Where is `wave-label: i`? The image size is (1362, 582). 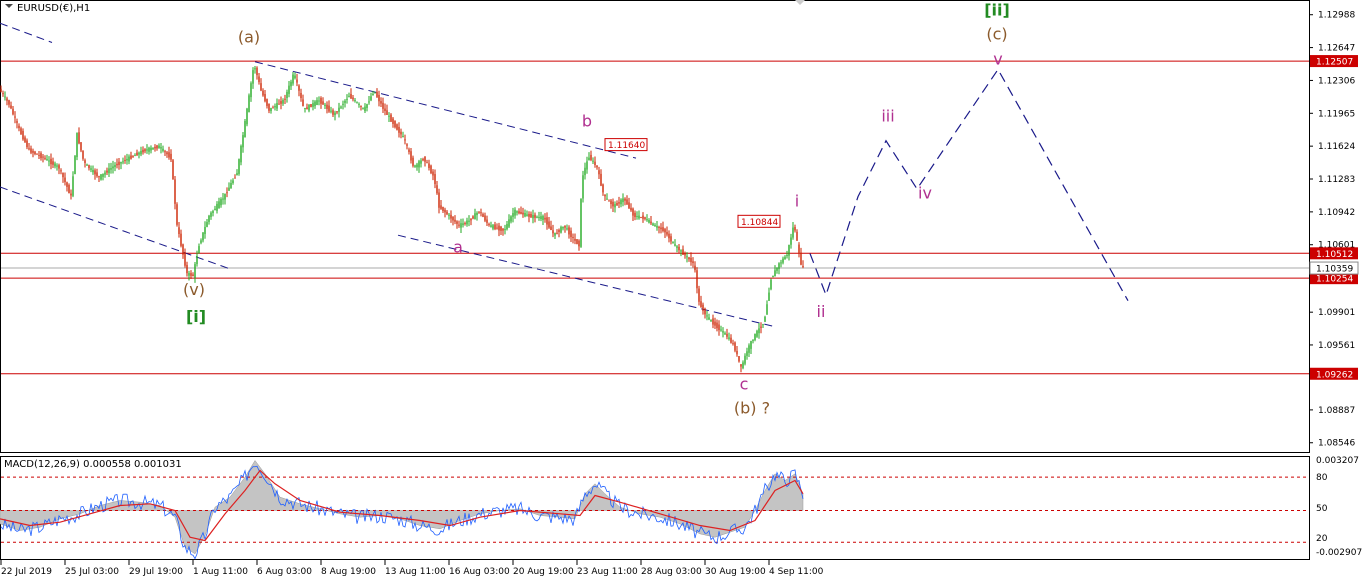 wave-label: i is located at coordinates (797, 200).